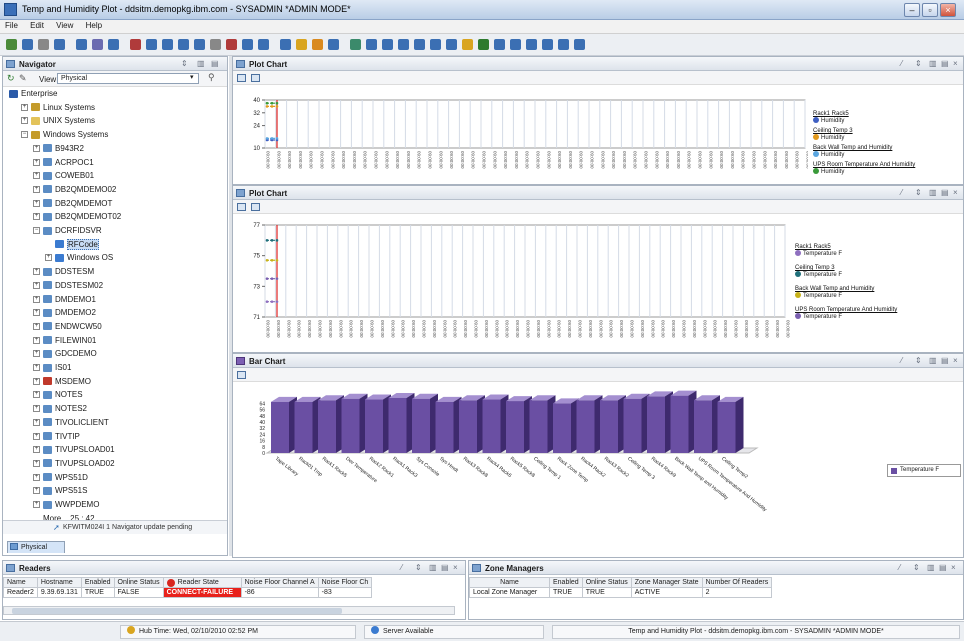 Image resolution: width=964 pixels, height=641 pixels. I want to click on tree-item: + GDCDEMO, so click(65, 353).